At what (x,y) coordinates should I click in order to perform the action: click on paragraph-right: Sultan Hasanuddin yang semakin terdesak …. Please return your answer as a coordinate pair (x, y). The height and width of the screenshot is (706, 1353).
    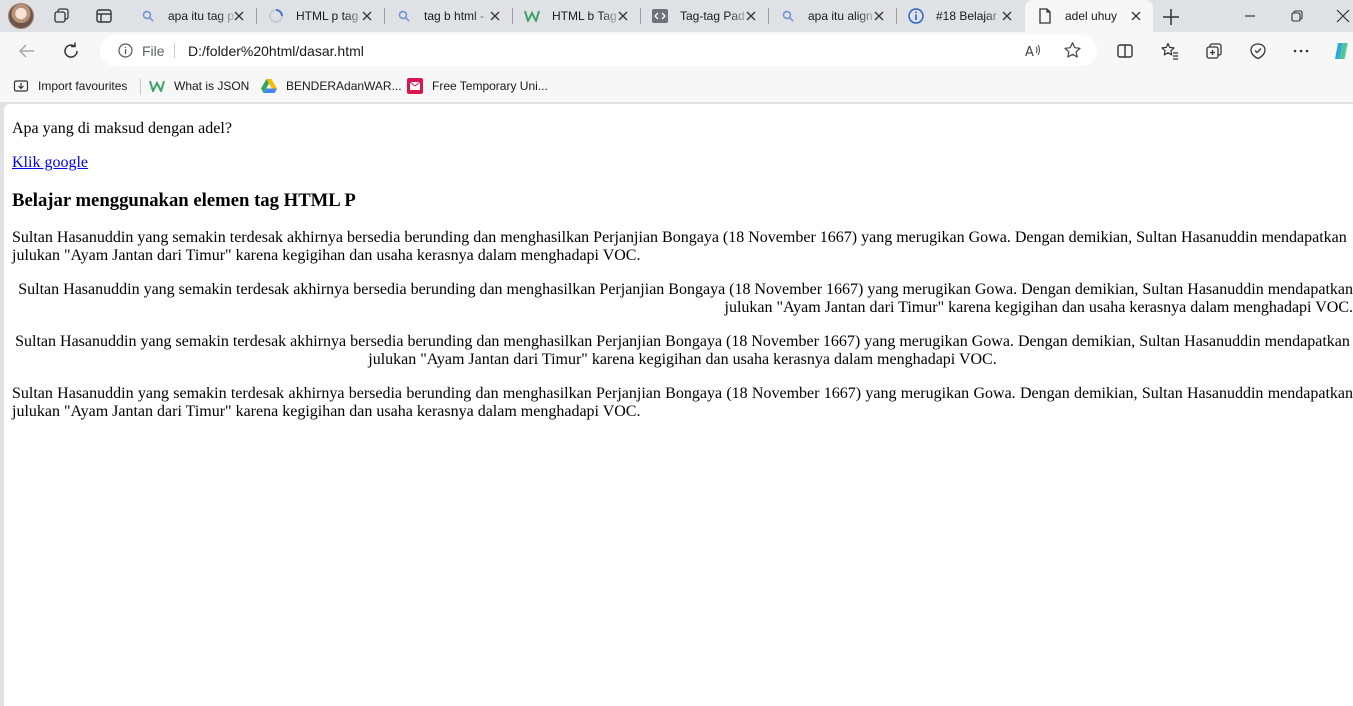
    Looking at the image, I should click on (685, 298).